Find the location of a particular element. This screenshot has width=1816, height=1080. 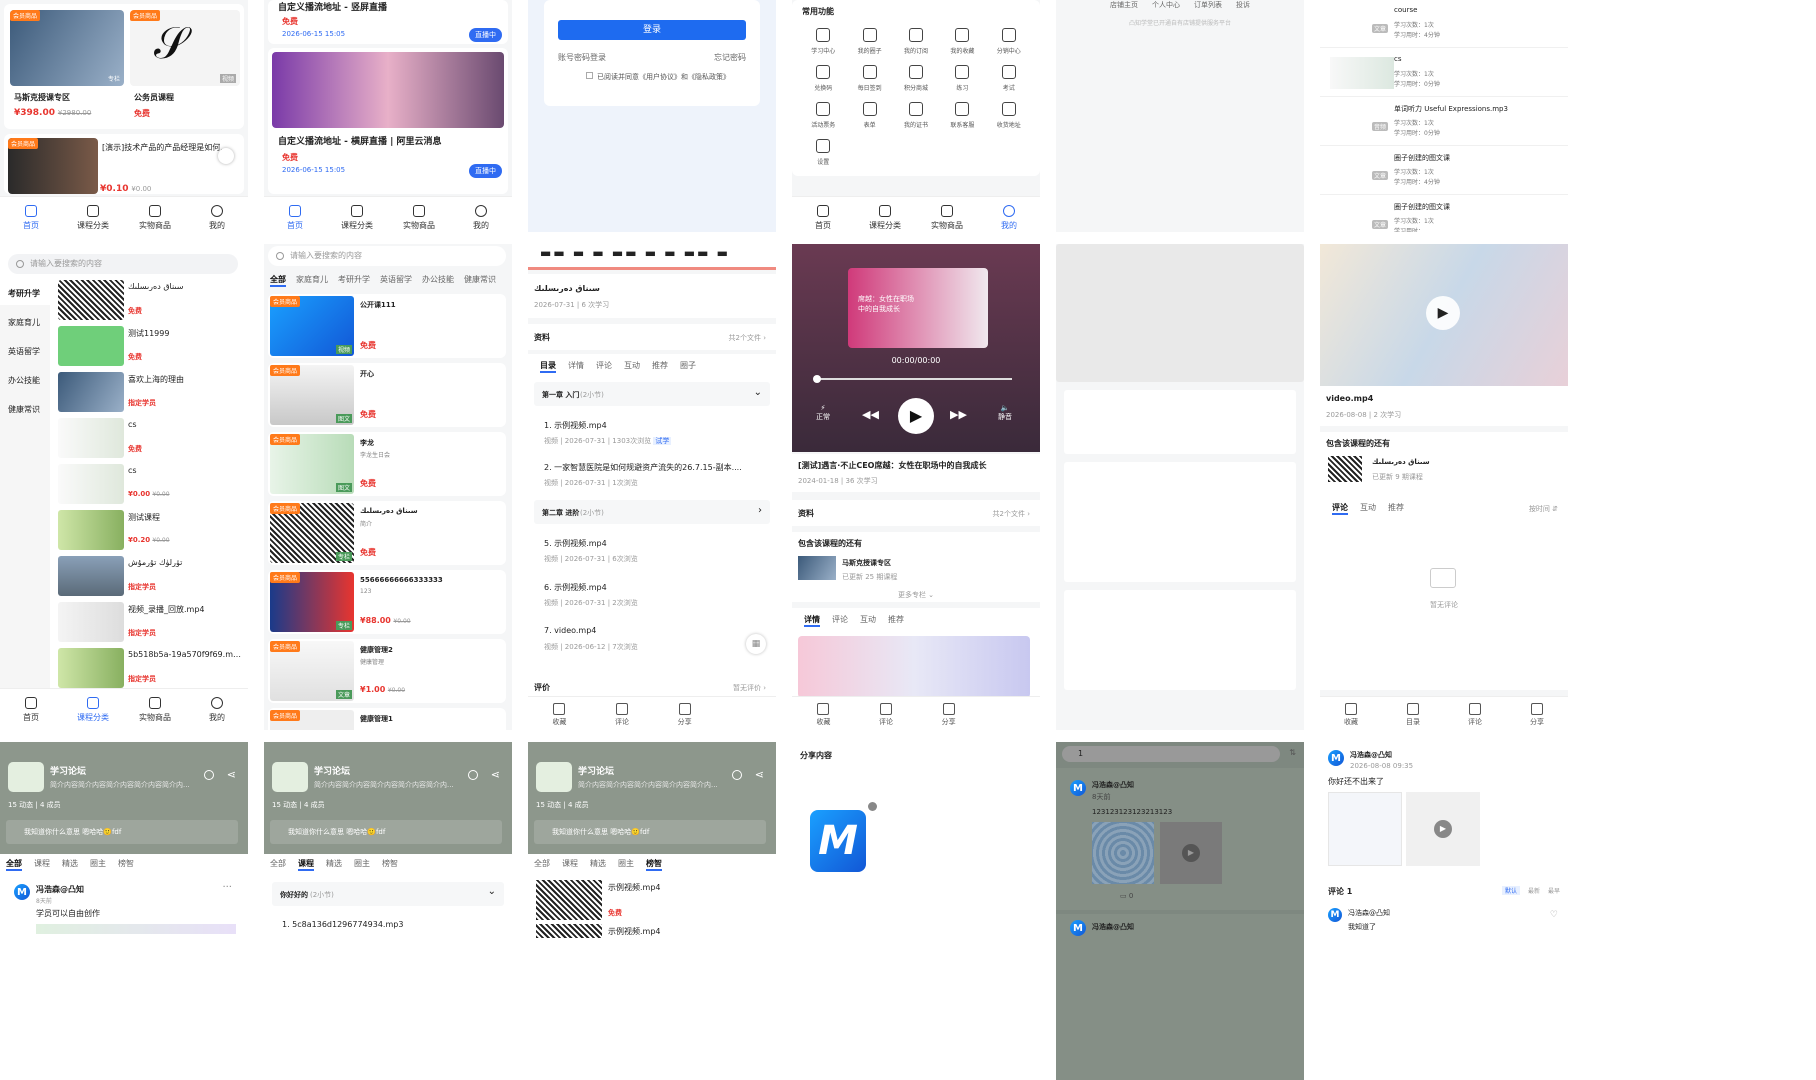

tab-item: 目录 is located at coordinates (548, 366).